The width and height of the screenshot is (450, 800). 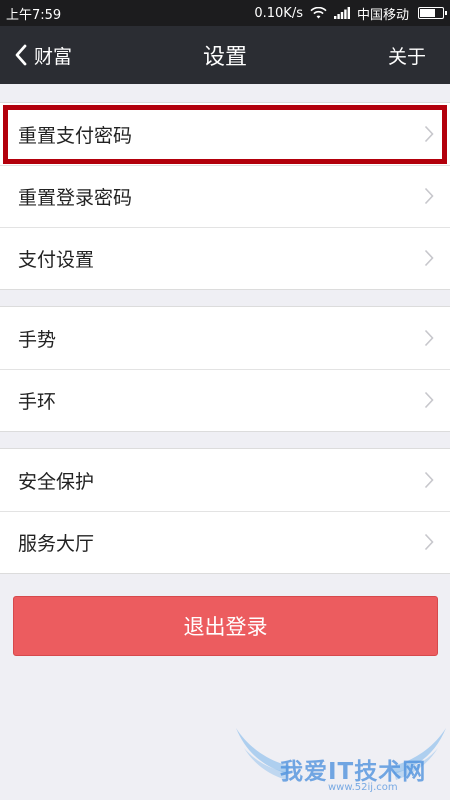 What do you see at coordinates (225, 134) in the screenshot?
I see `reset-pay-password-item: 重置支付密码` at bounding box center [225, 134].